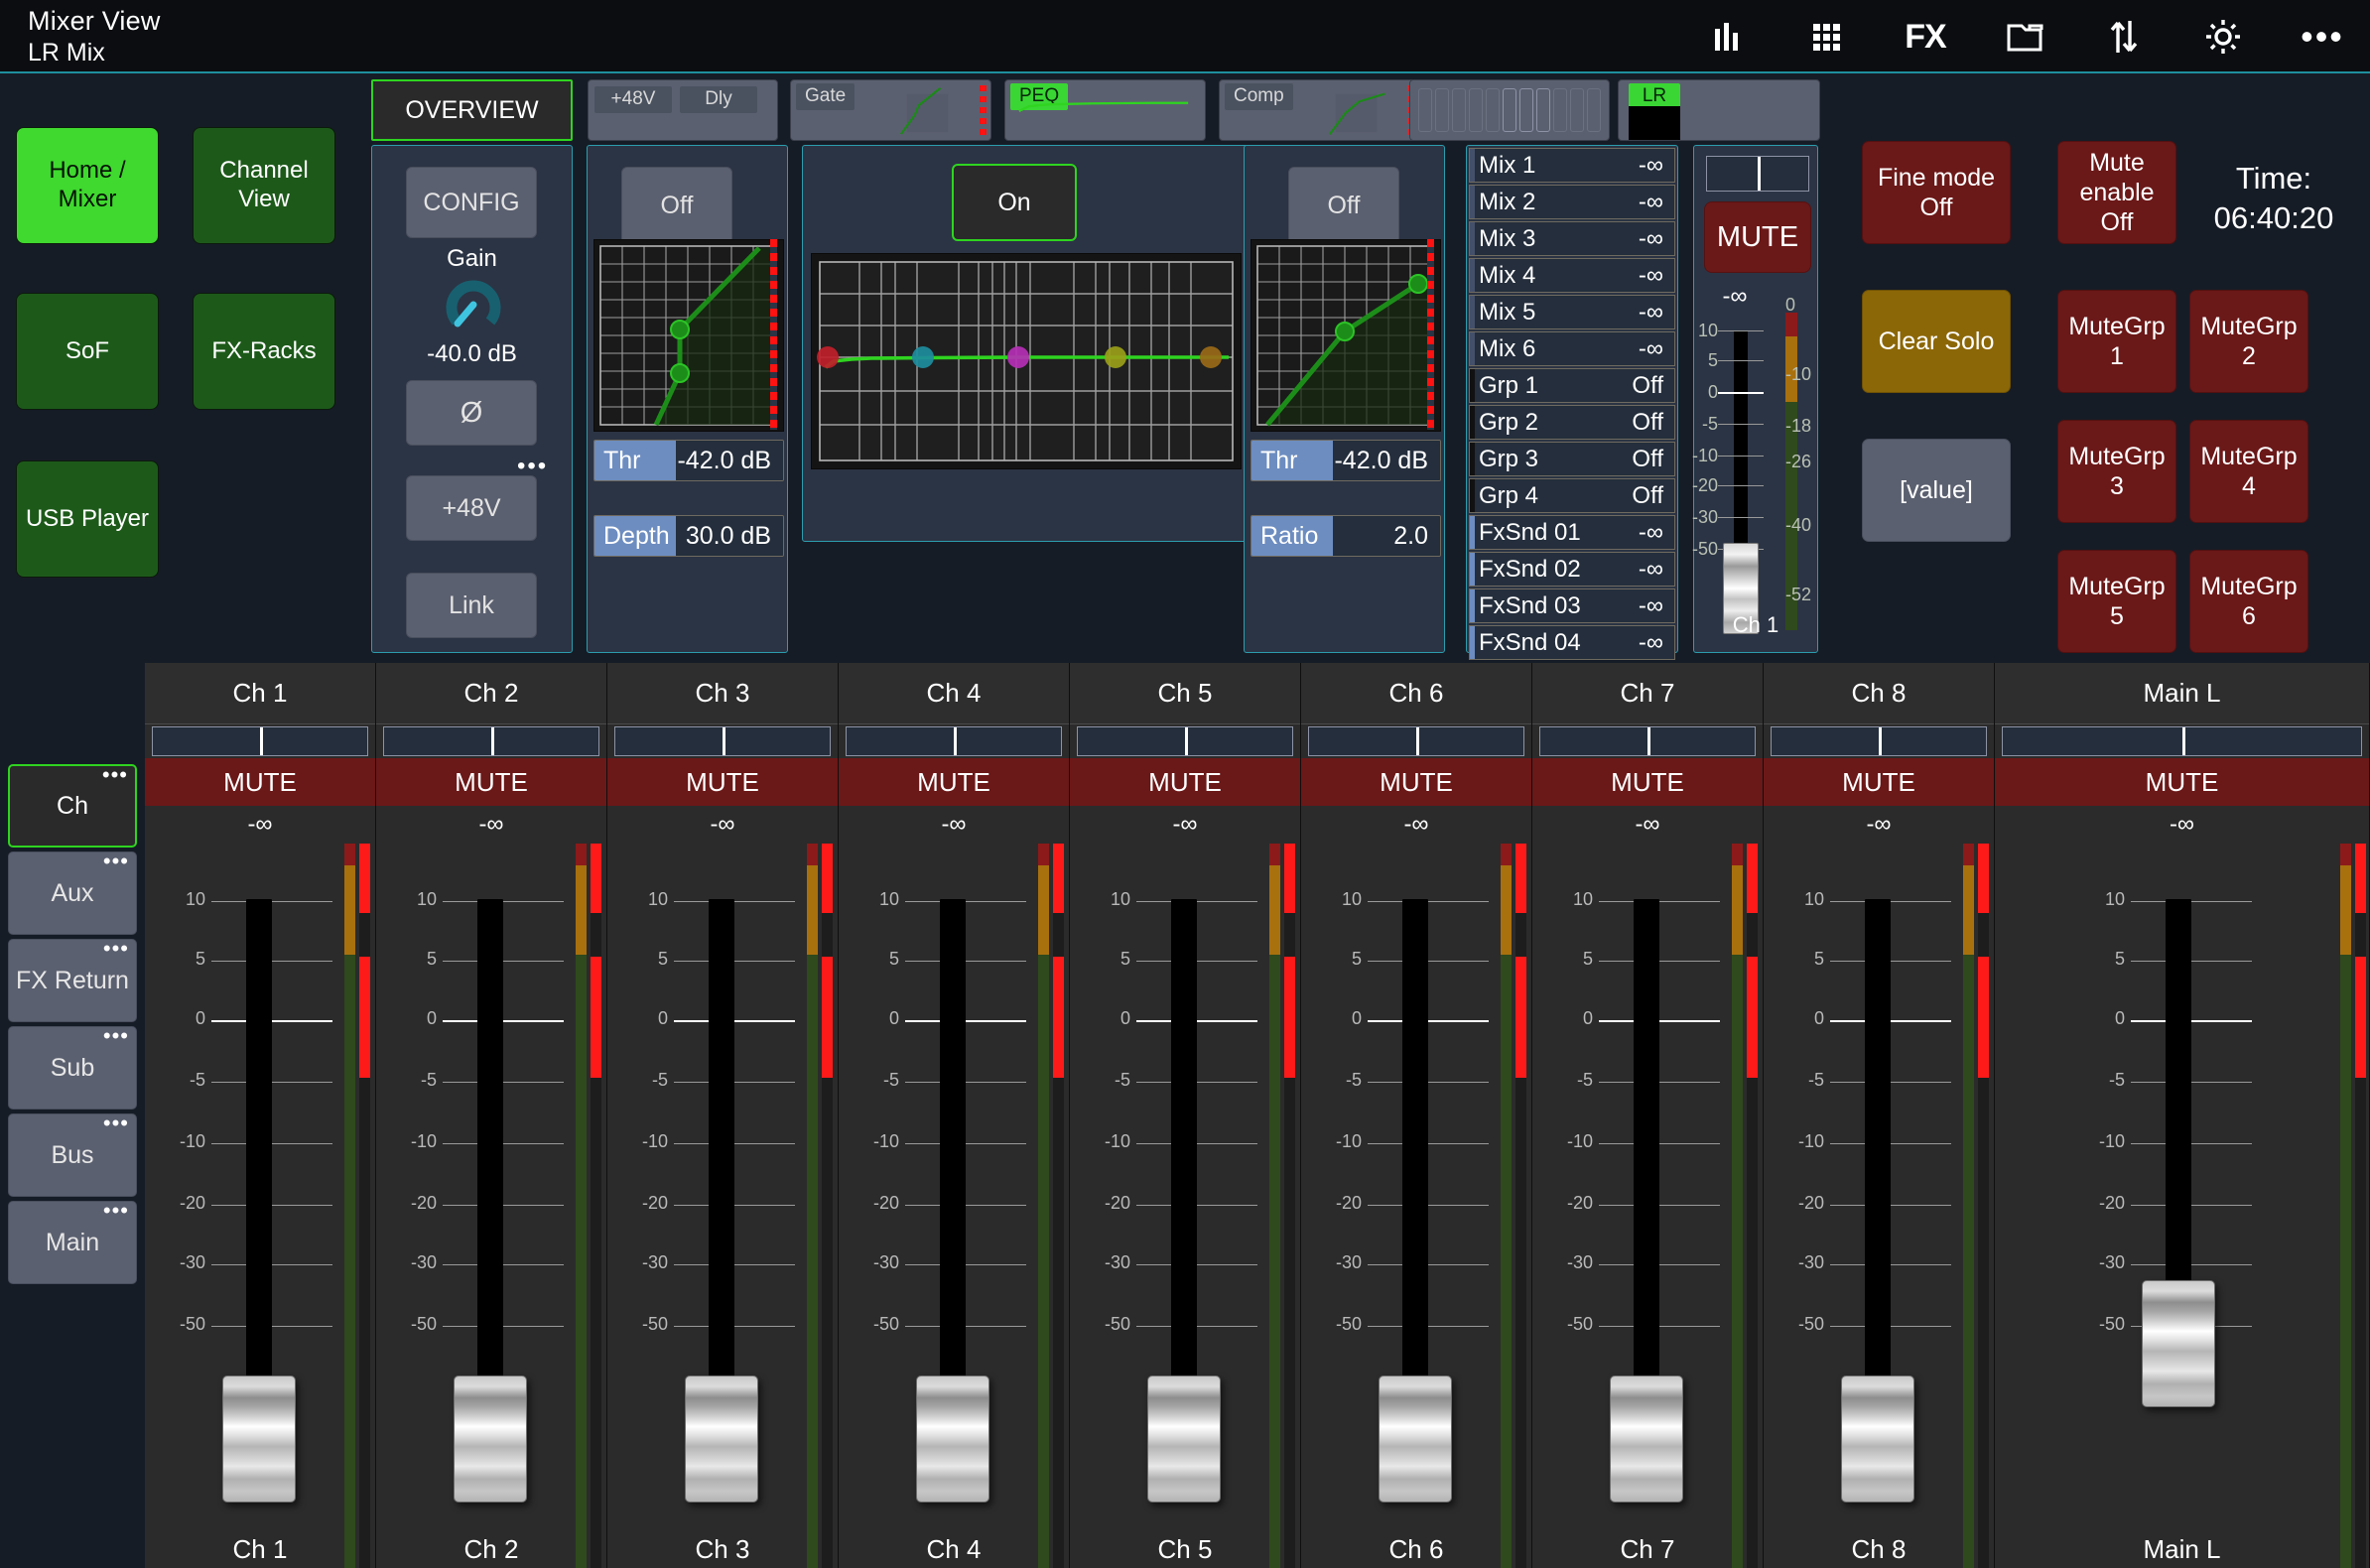 The height and width of the screenshot is (1568, 2370). What do you see at coordinates (474, 304) in the screenshot?
I see `gain-knob` at bounding box center [474, 304].